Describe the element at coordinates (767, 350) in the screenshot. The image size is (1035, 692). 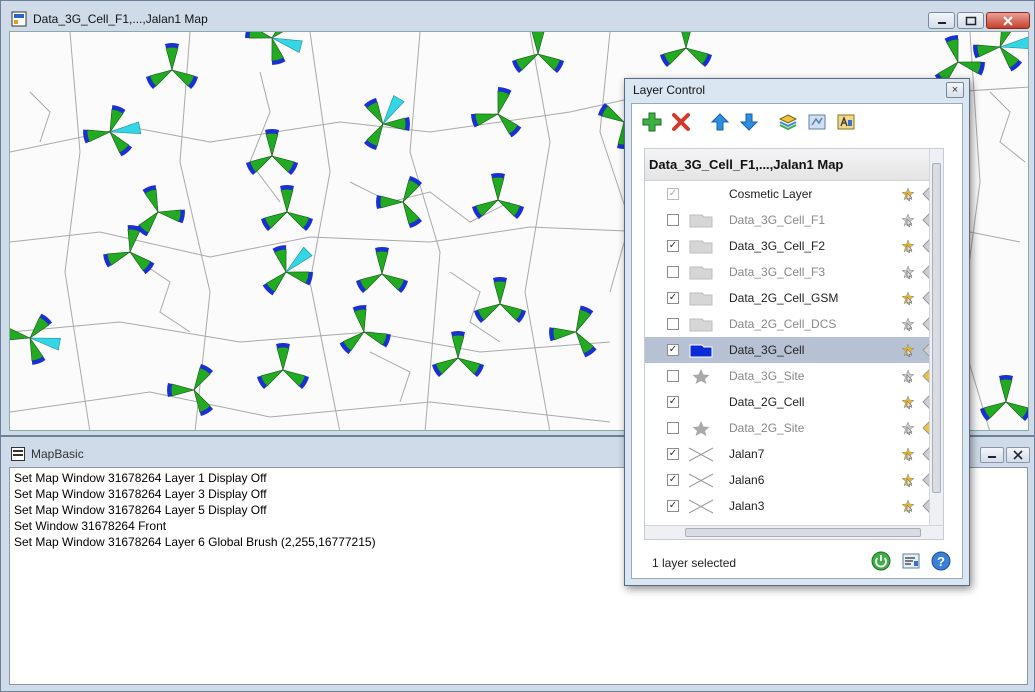
I see `layer-name: Data_3G_Cell` at that location.